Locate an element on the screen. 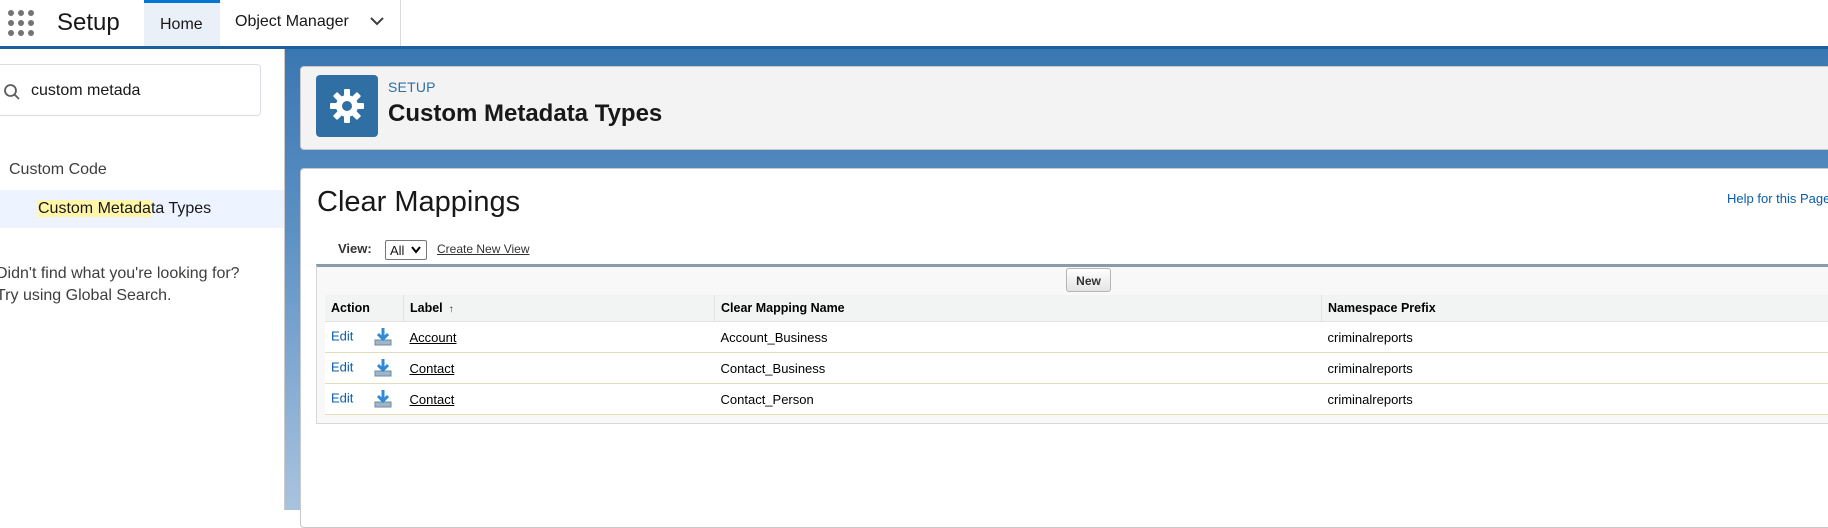 Image resolution: width=1828 pixels, height=528 pixels. search-icon is located at coordinates (12, 92).